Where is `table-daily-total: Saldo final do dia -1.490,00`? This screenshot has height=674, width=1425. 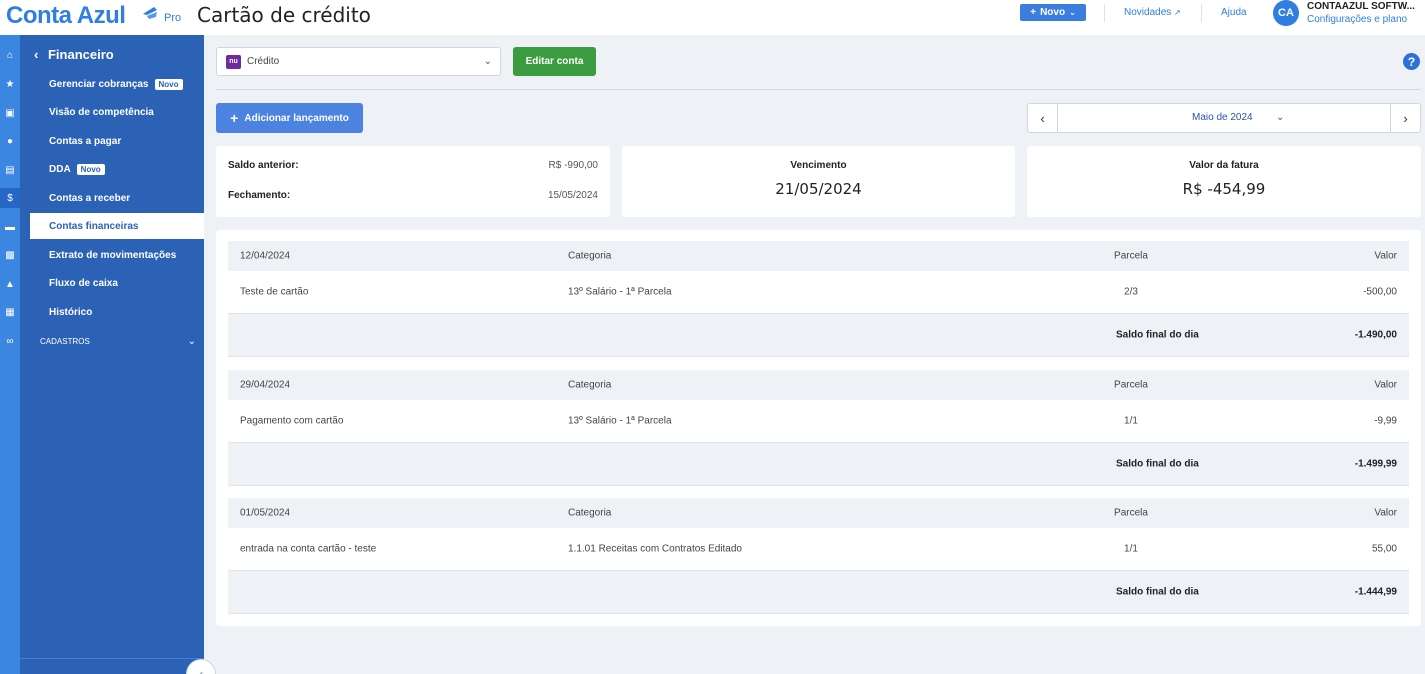 table-daily-total: Saldo final do dia -1.490,00 is located at coordinates (818, 335).